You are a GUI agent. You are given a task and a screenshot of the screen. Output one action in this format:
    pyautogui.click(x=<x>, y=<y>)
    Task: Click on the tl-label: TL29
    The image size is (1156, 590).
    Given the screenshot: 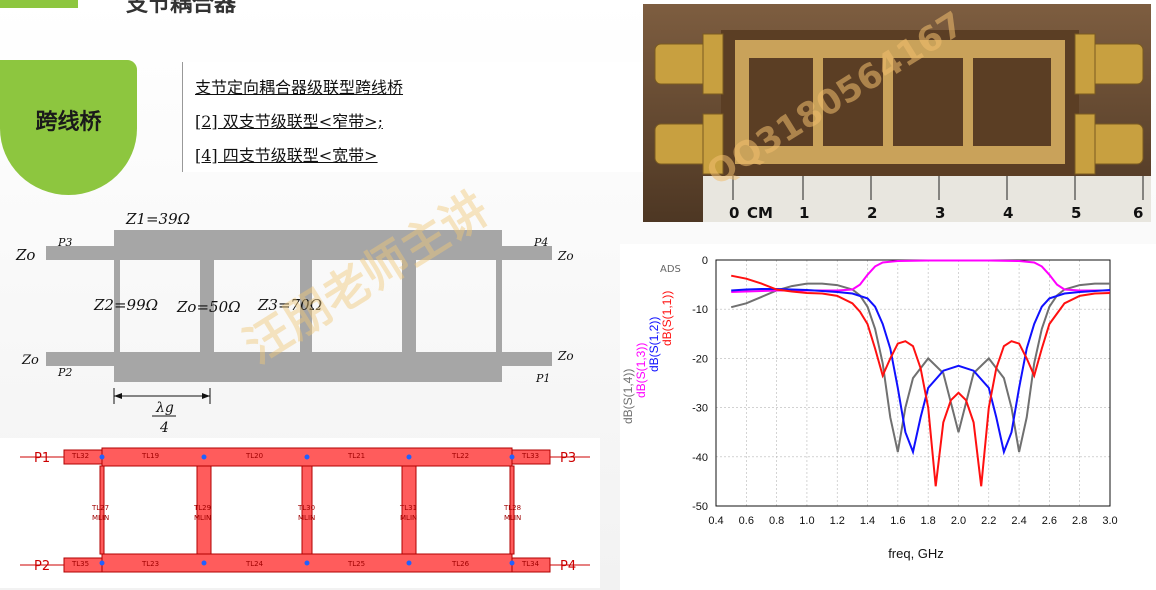 What is the action you would take?
    pyautogui.click(x=202, y=508)
    